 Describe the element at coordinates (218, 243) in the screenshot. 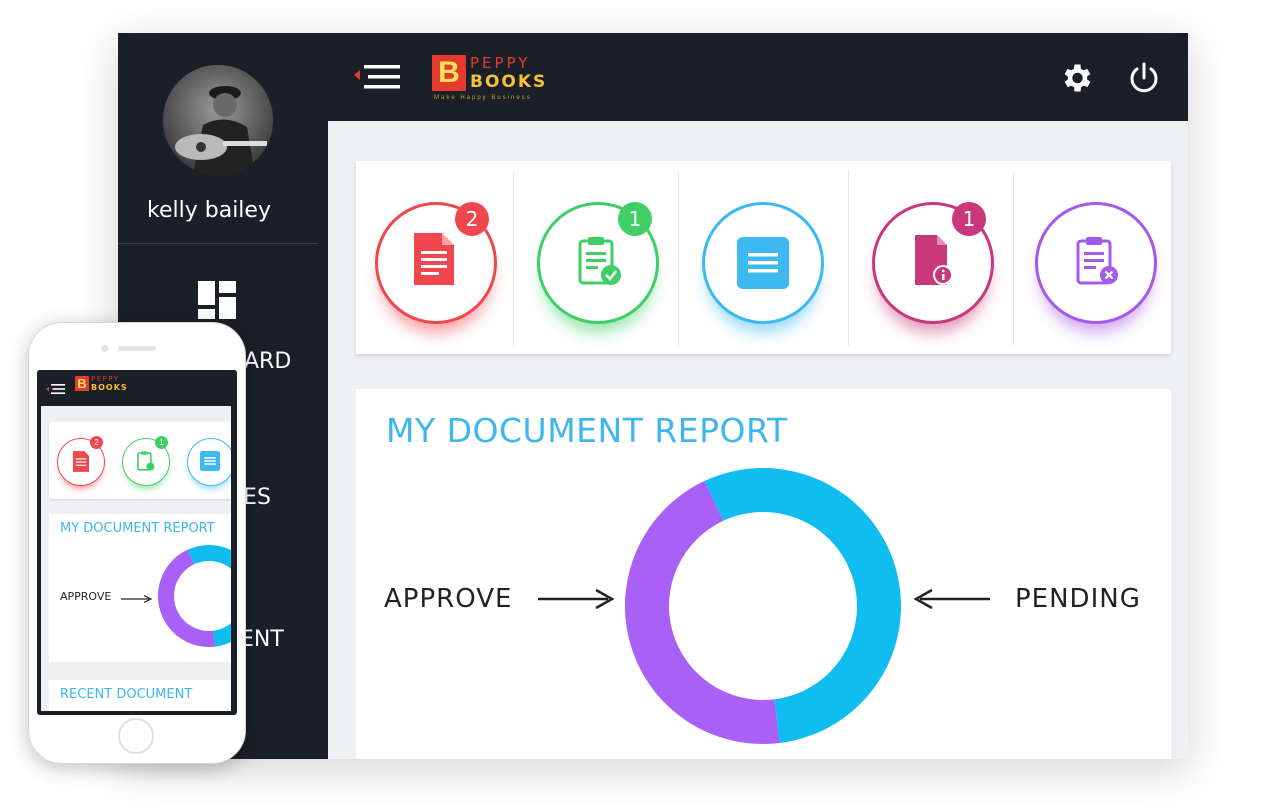

I see `sidebar-divider` at that location.